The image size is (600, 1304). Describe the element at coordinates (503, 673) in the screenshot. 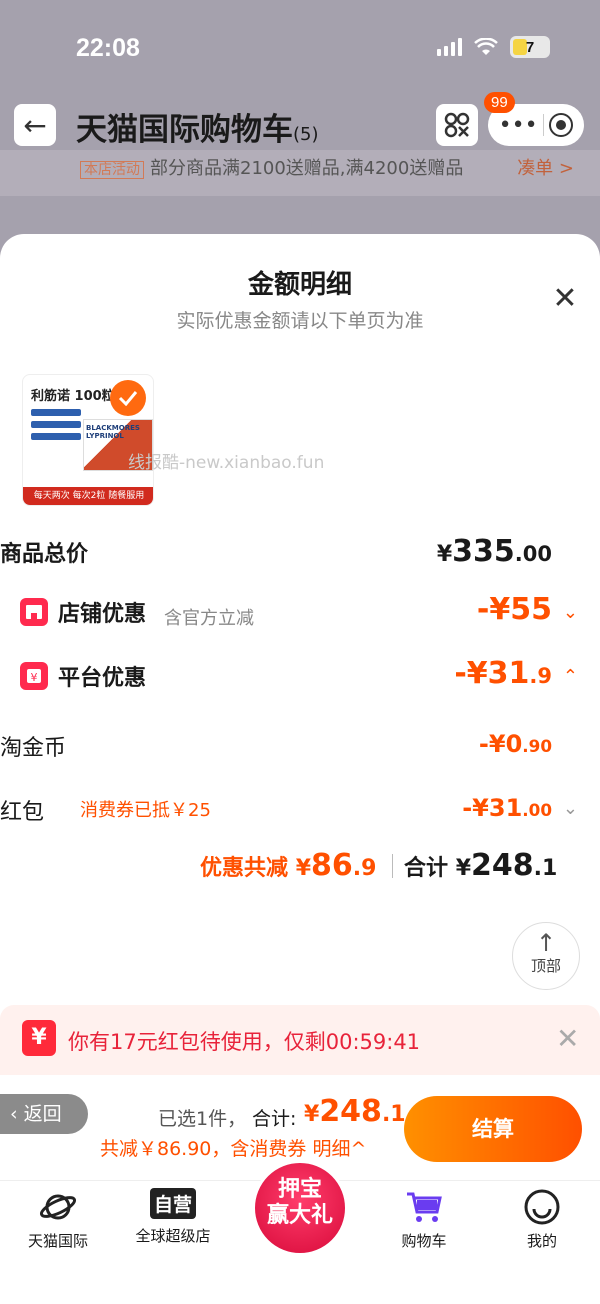

I see `platform-discount-value: -¥31.9` at that location.